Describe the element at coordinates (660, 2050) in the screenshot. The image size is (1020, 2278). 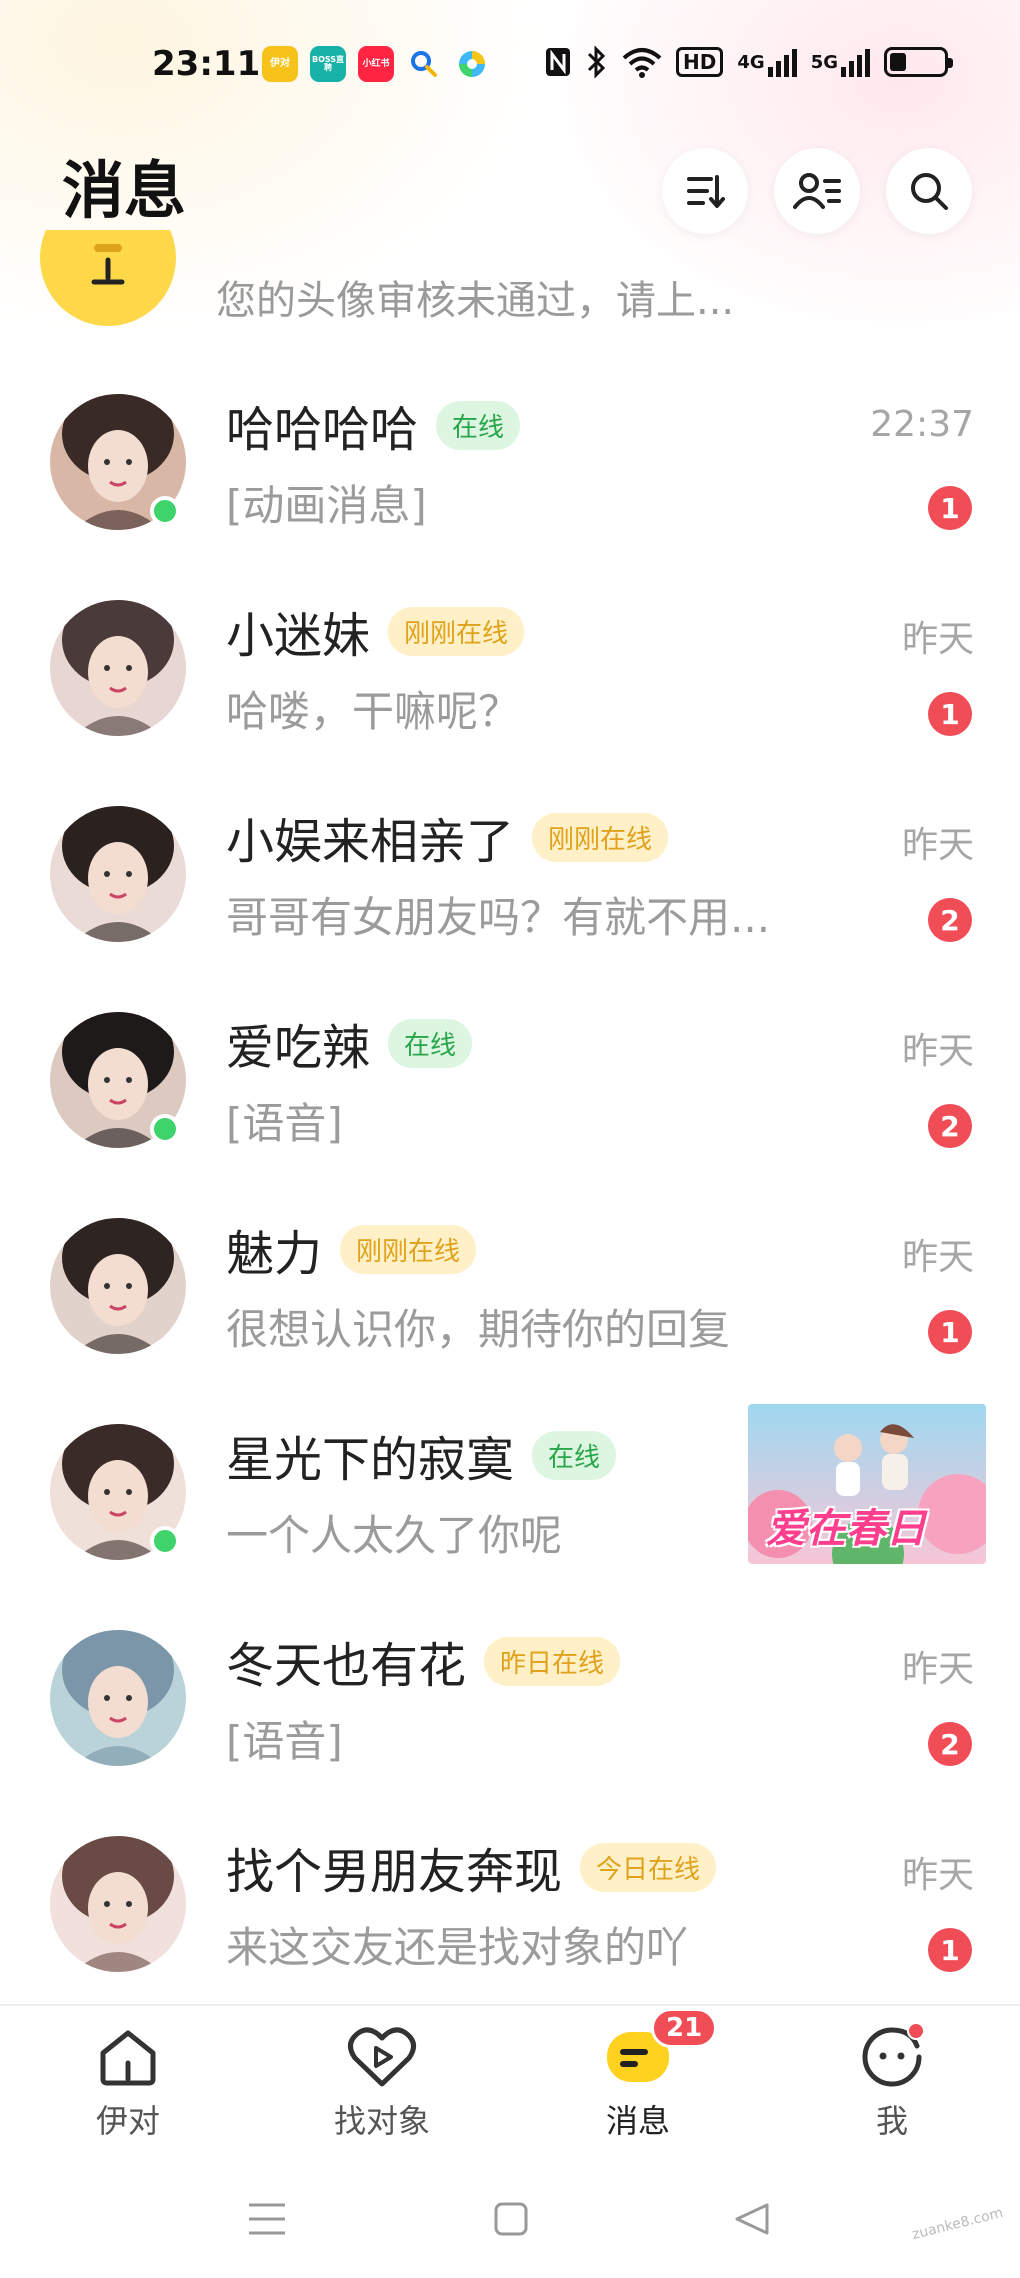
I see `message-bubble-icon: 21` at that location.